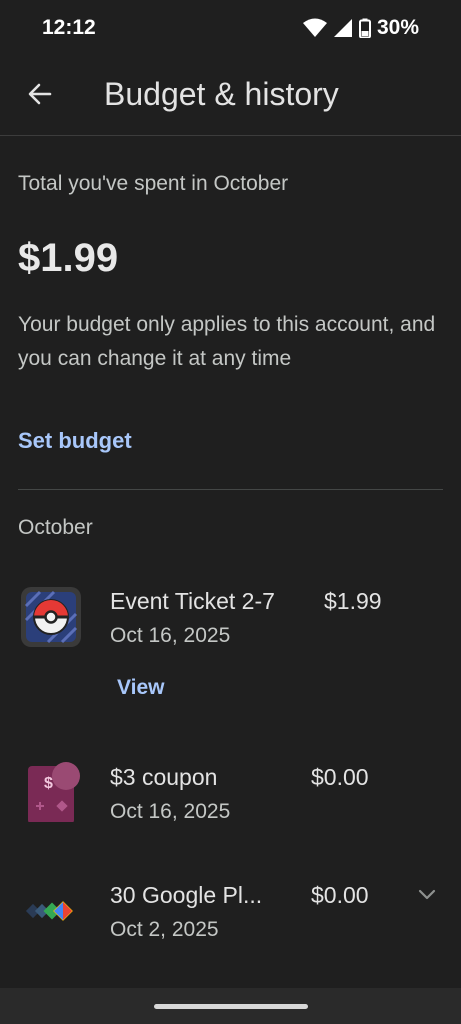 Image resolution: width=461 pixels, height=1024 pixels. What do you see at coordinates (353, 601) in the screenshot?
I see `transaction-price: $1.99` at bounding box center [353, 601].